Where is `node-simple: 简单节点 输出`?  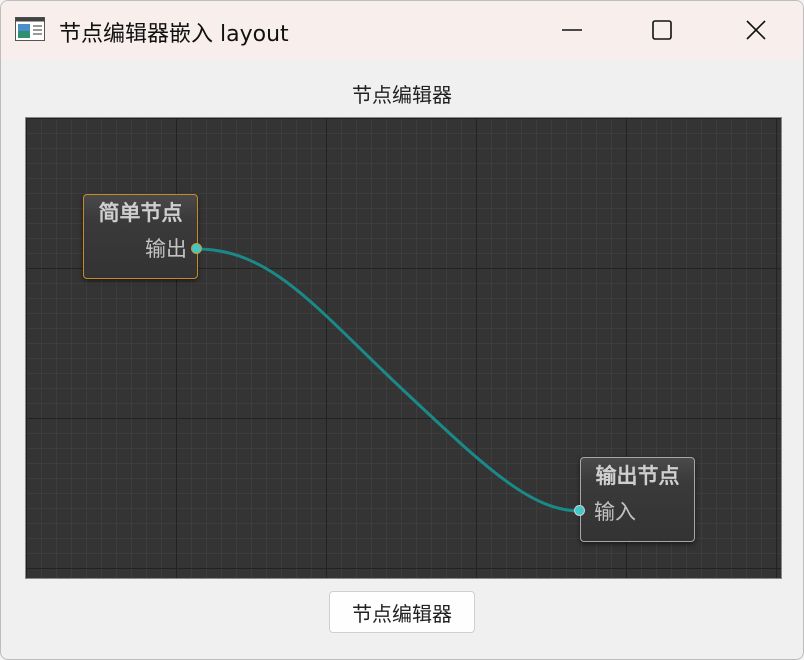 node-simple: 简单节点 输出 is located at coordinates (140, 236).